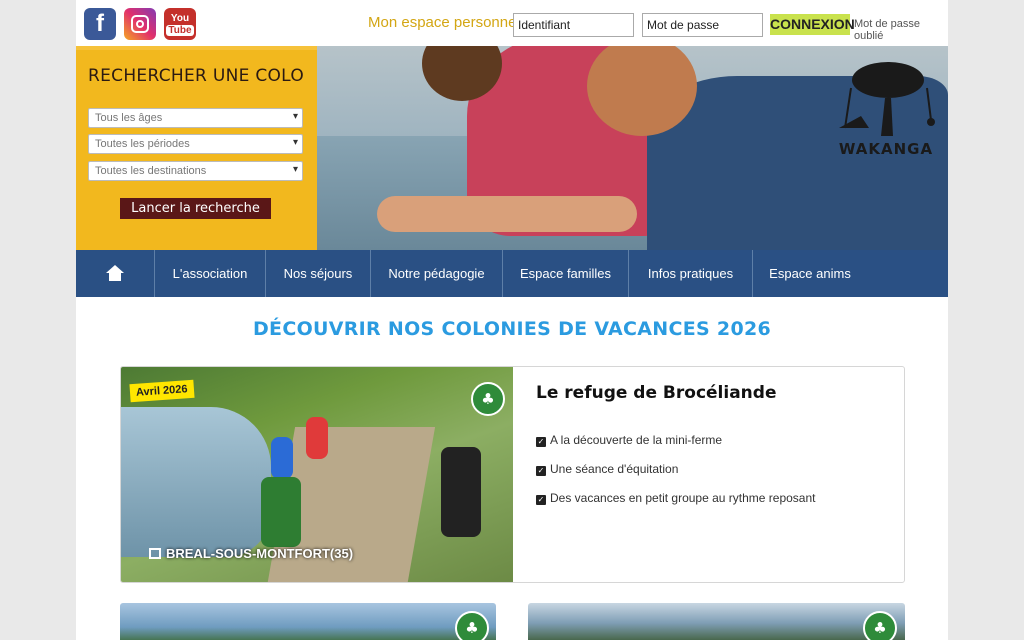  What do you see at coordinates (151, 171) in the screenshot?
I see `destination-select-value: Toutes les destinations` at bounding box center [151, 171].